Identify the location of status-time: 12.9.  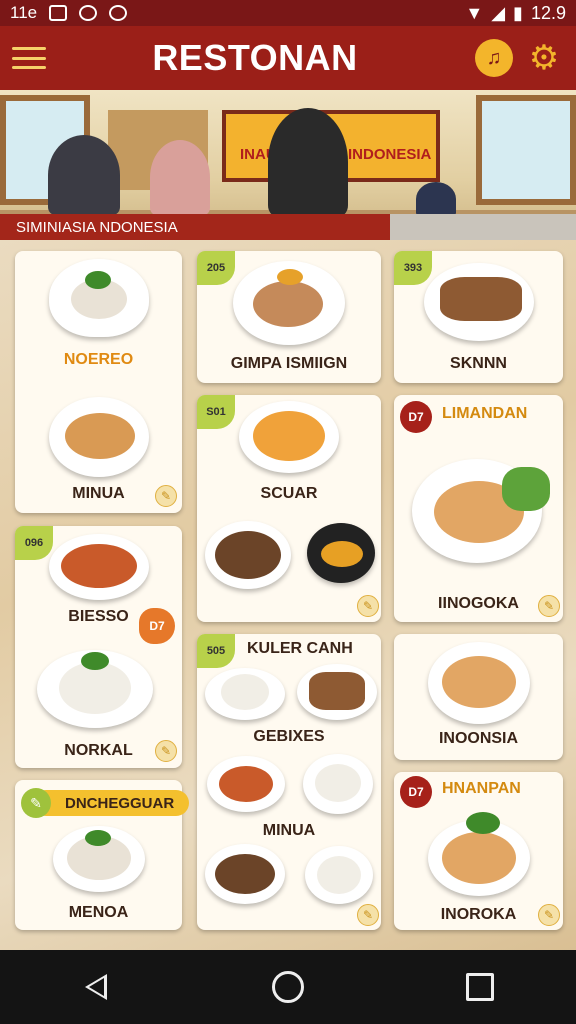
(548, 12).